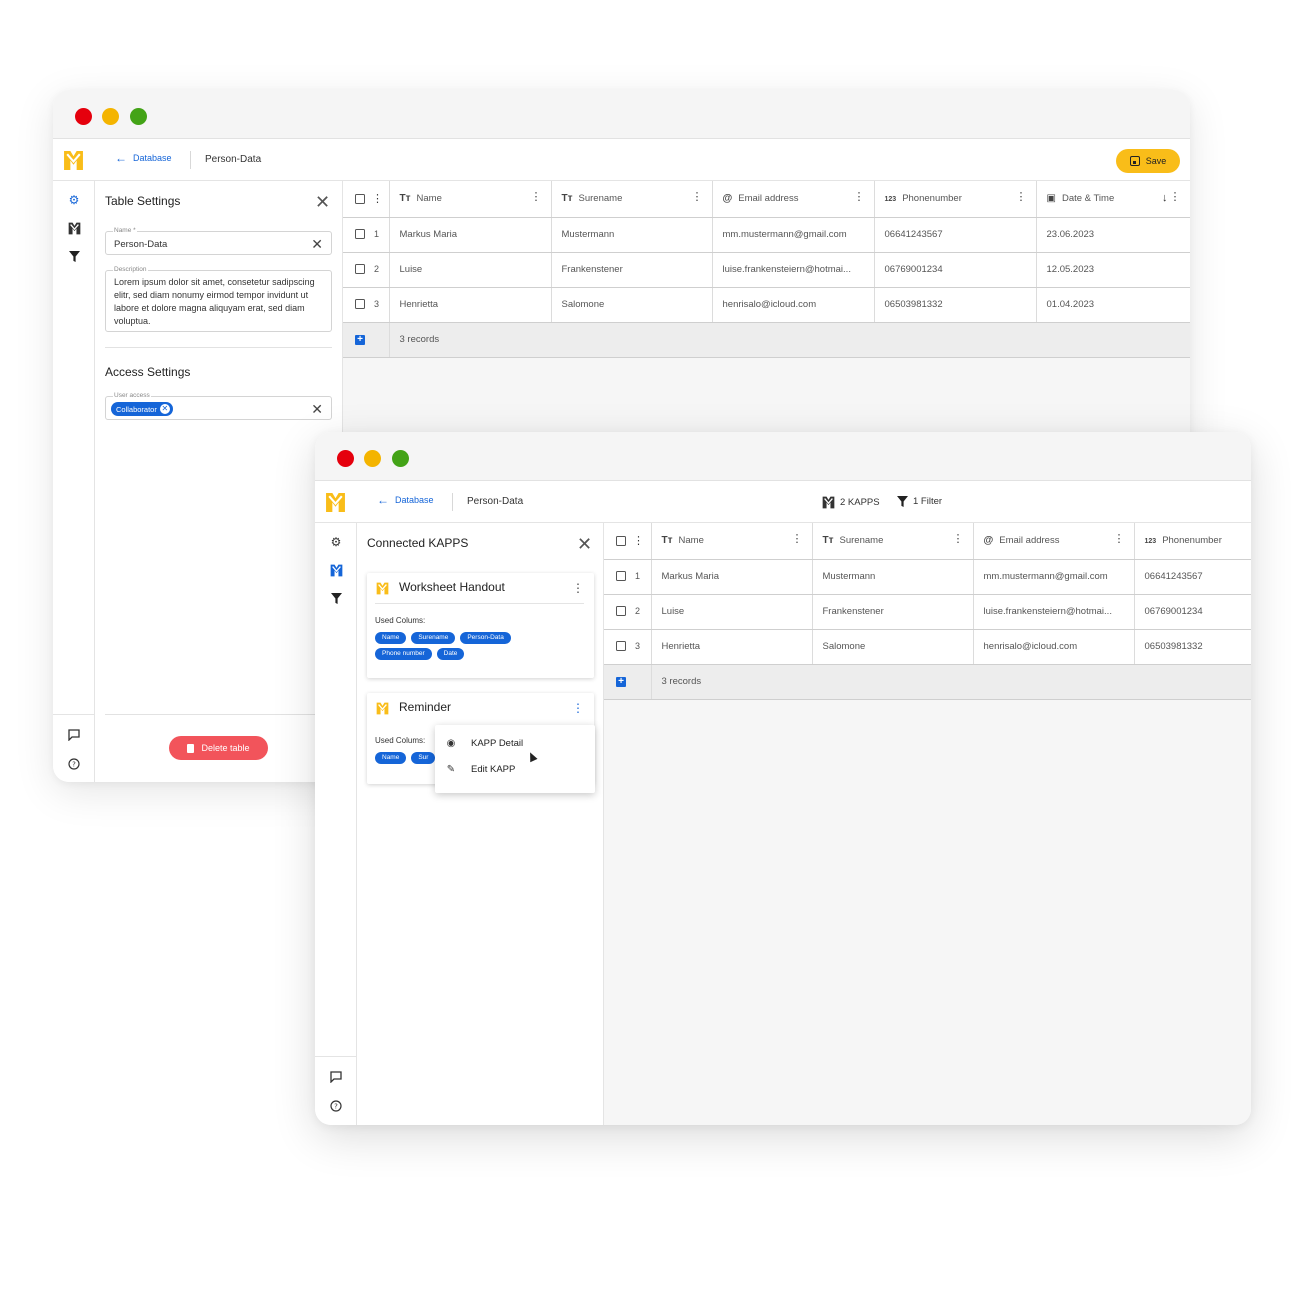 This screenshot has width=1300, height=1300. Describe the element at coordinates (317, 409) in the screenshot. I see `clear-access-icon: ✕` at that location.